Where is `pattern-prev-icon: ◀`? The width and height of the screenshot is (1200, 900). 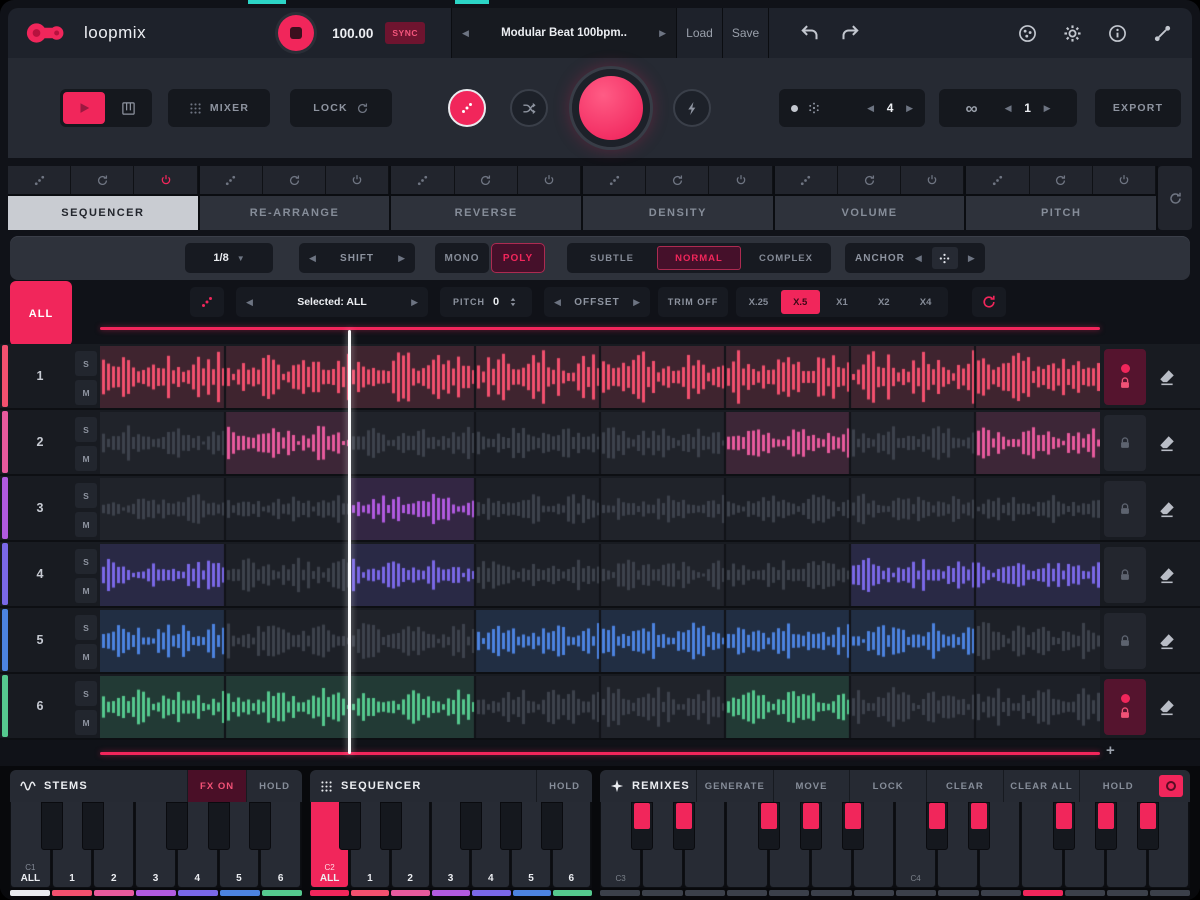 pattern-prev-icon: ◀ is located at coordinates (870, 108).